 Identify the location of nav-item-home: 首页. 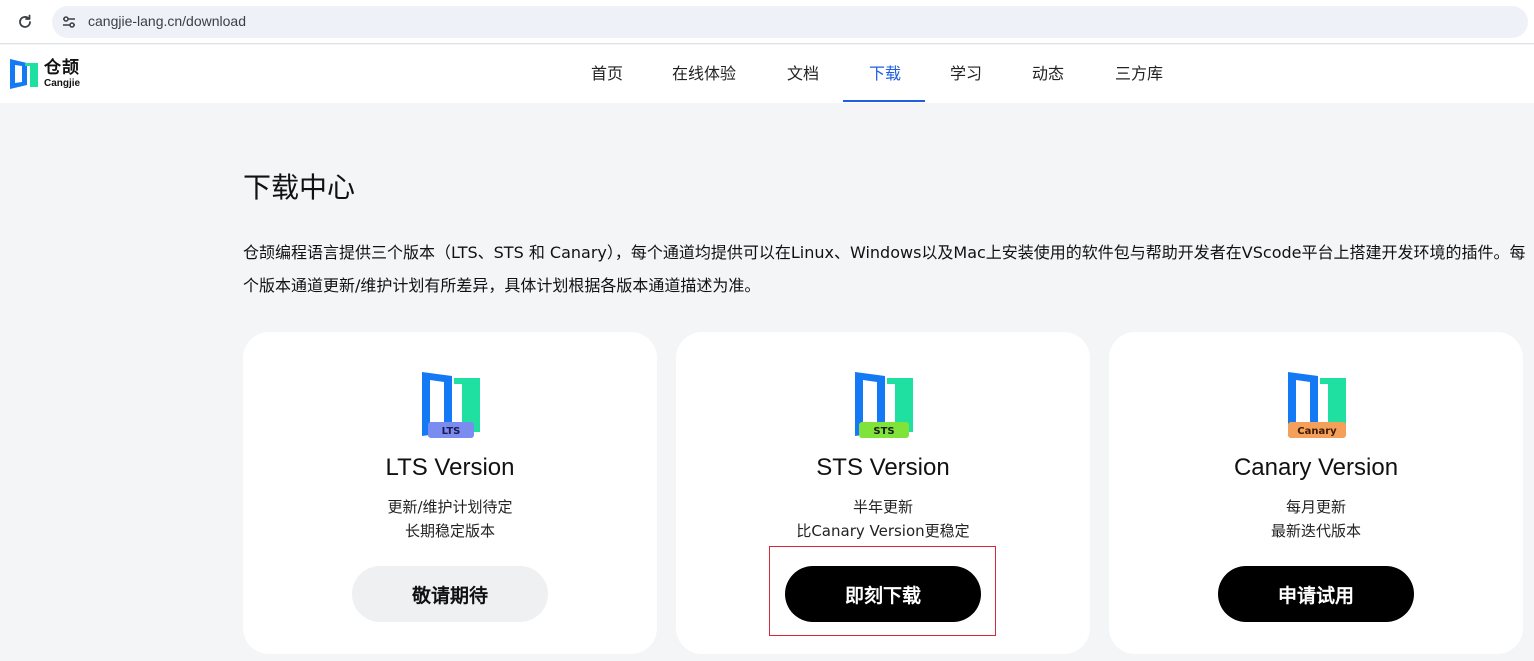
(607, 74).